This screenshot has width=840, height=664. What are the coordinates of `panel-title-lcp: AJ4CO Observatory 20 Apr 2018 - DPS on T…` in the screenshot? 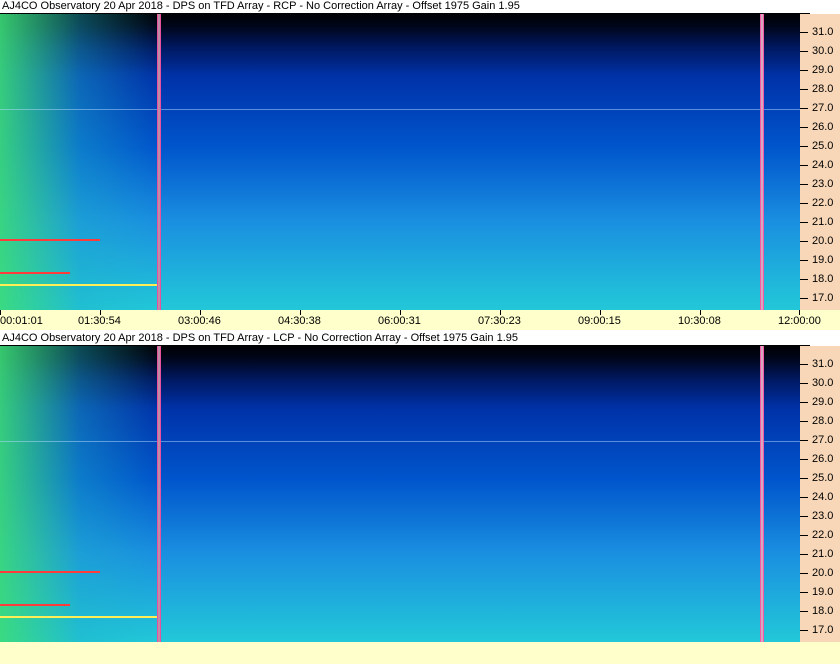 It's located at (400, 338).